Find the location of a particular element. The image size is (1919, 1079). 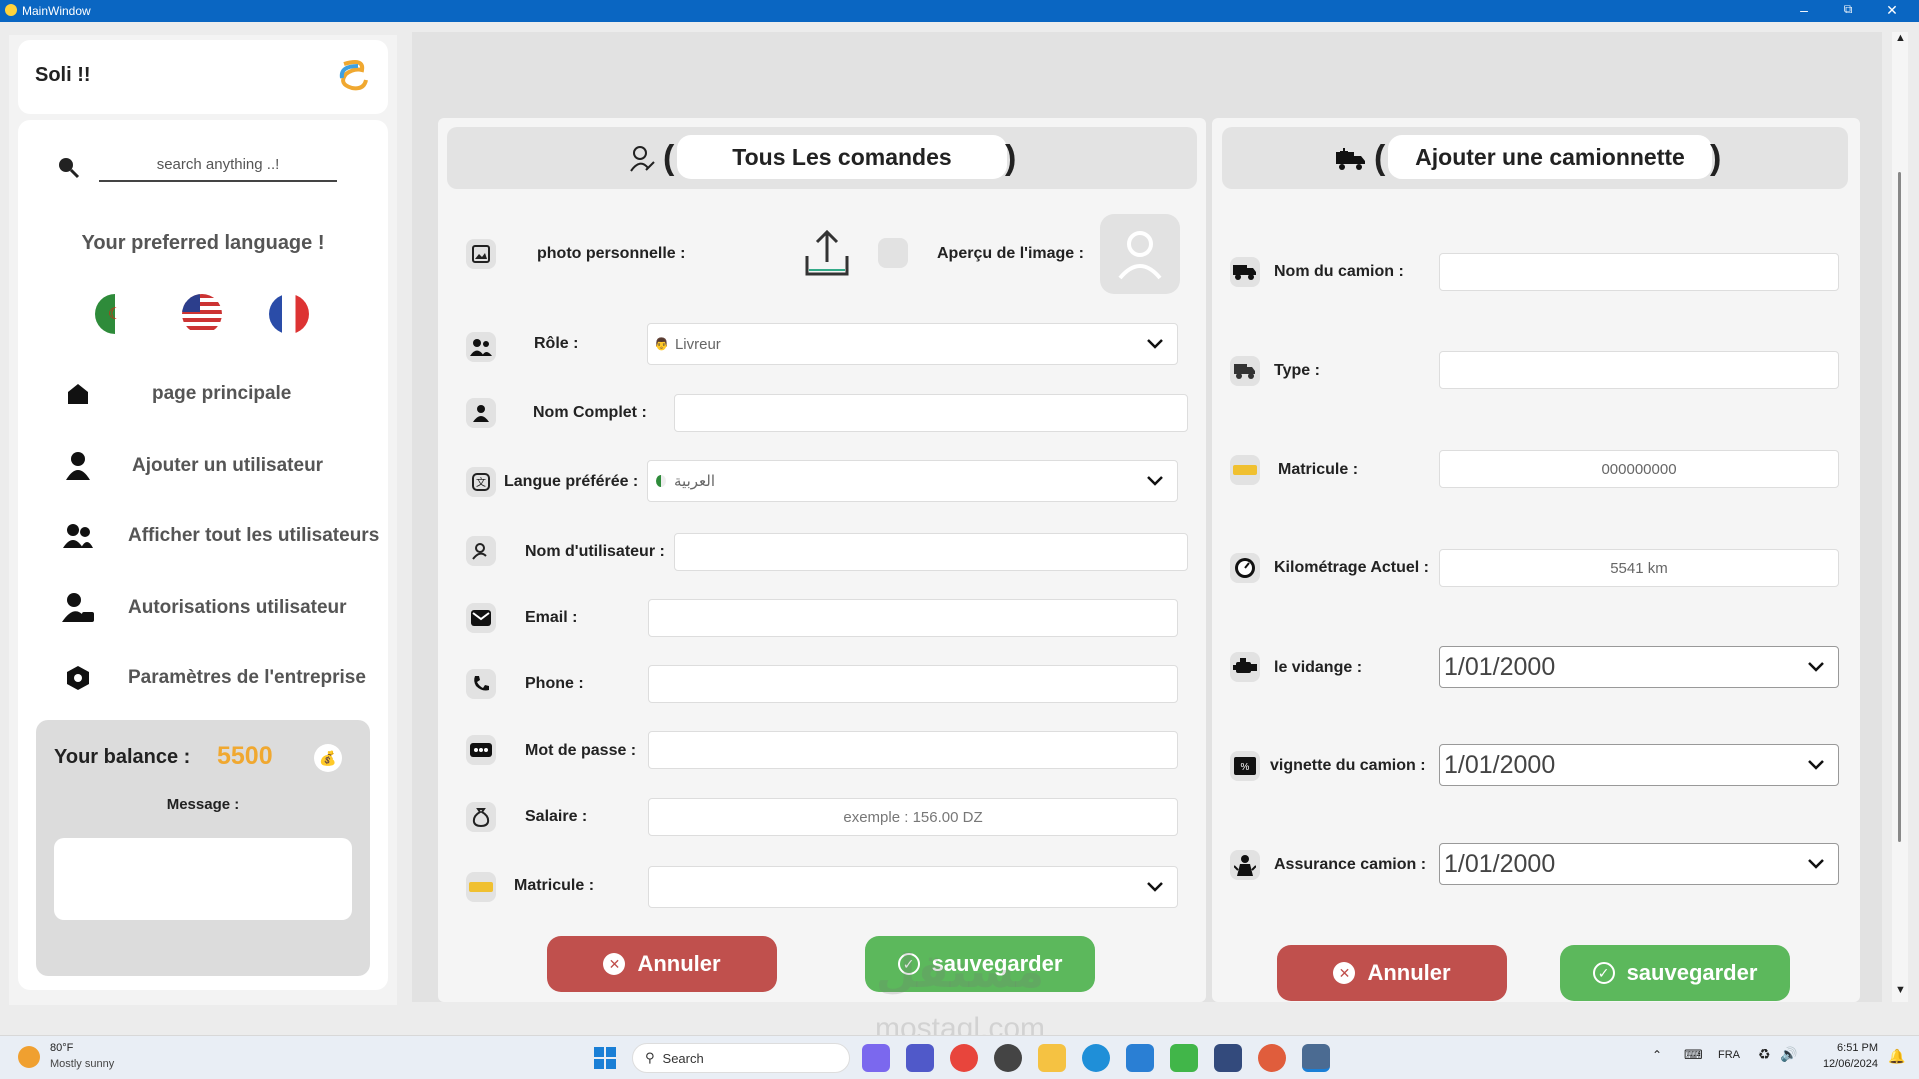

weather-temp: 80°F is located at coordinates (62, 1048).